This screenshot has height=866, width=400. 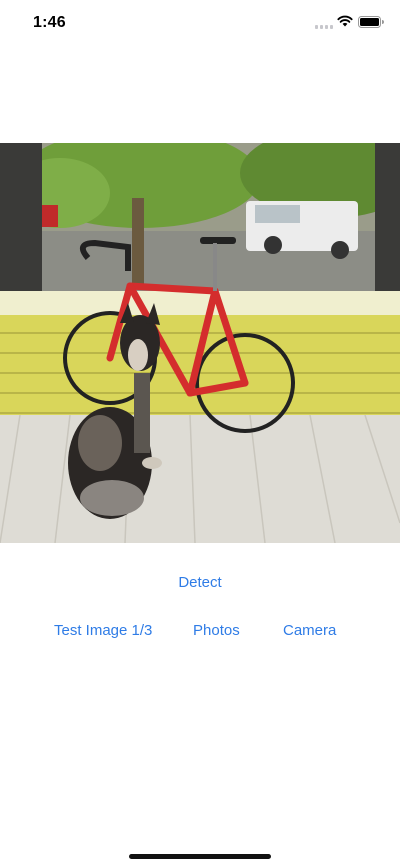 I want to click on status-time: 1:46, so click(x=49, y=22).